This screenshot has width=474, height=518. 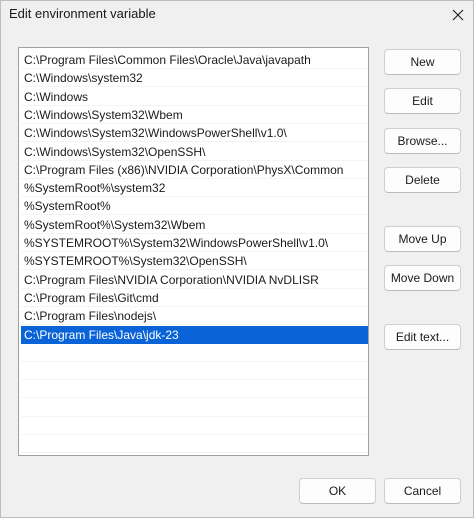 I want to click on list-item: C:\Windows\System32\Wbem, so click(x=194, y=115).